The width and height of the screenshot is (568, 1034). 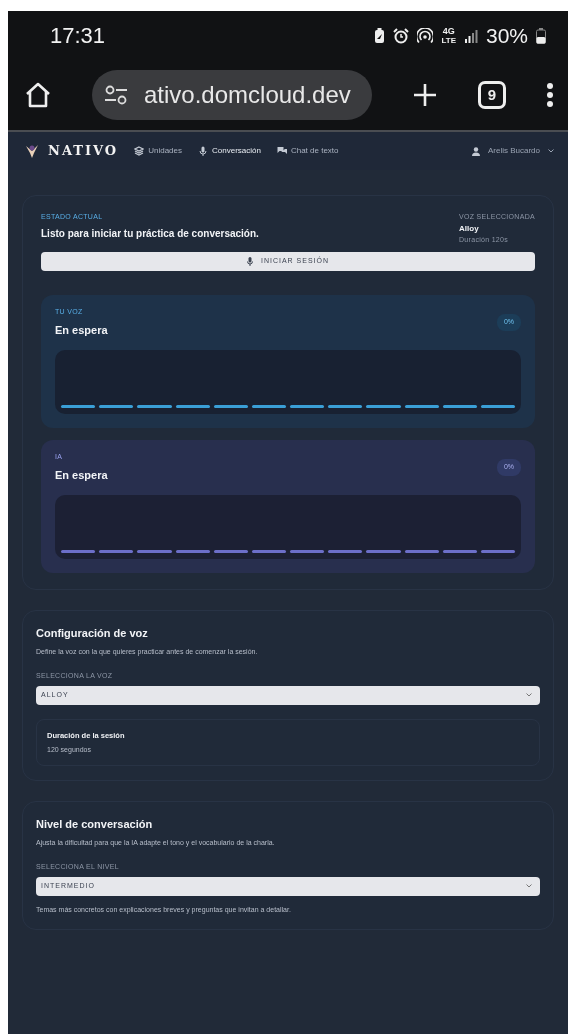 What do you see at coordinates (380, 35) in the screenshot?
I see `battery-saver-icon` at bounding box center [380, 35].